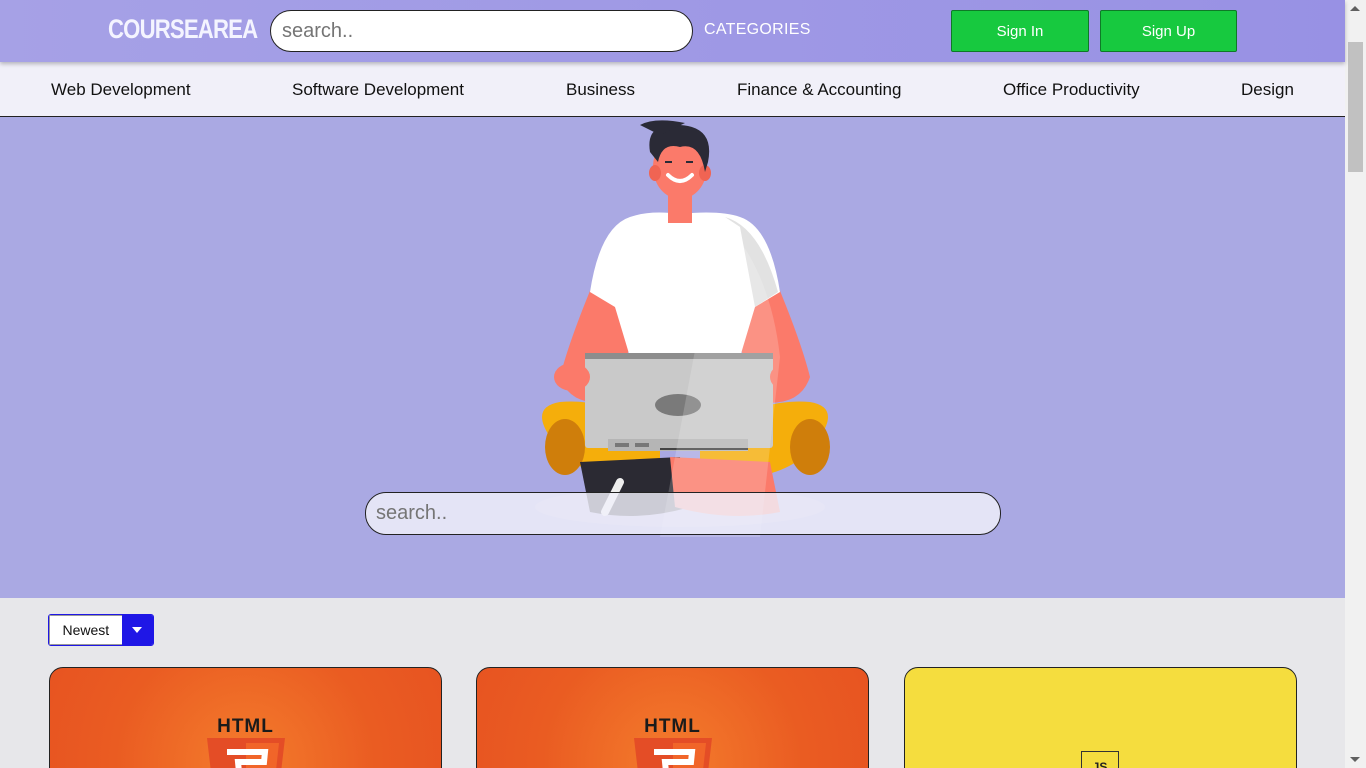  Describe the element at coordinates (683, 513) in the screenshot. I see `hero-search-input` at that location.